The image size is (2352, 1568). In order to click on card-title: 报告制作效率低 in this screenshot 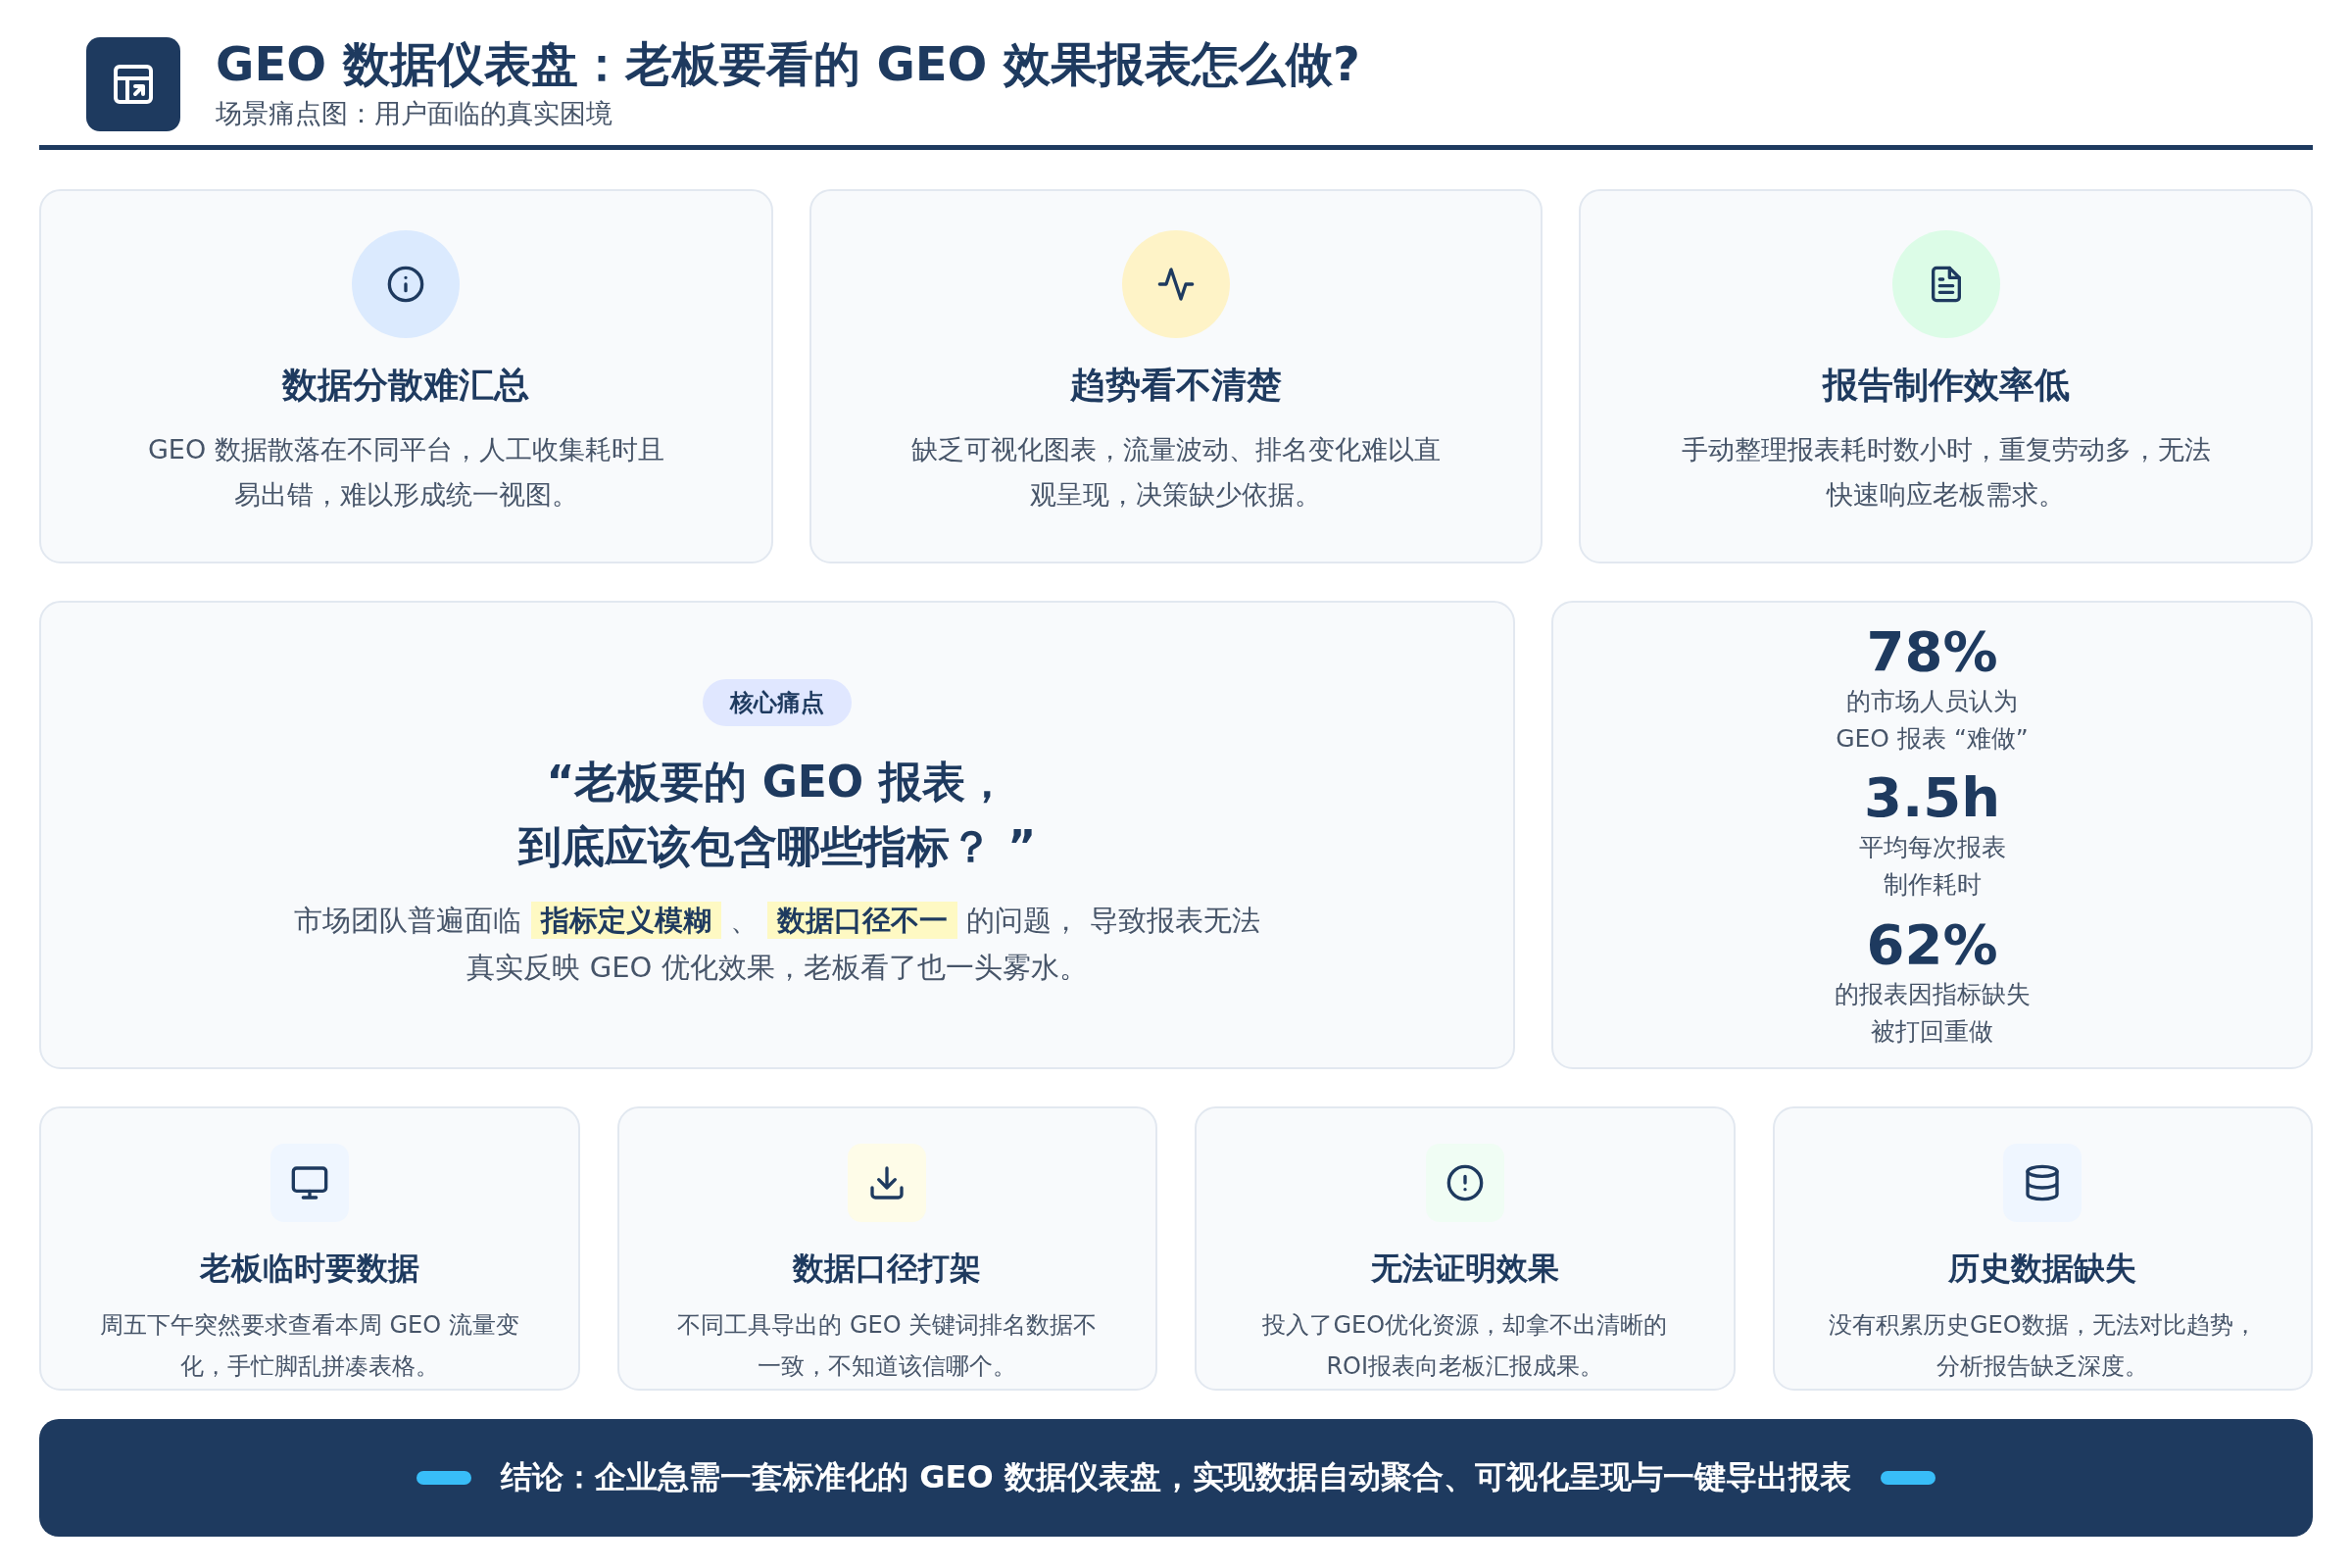, I will do `click(1946, 385)`.